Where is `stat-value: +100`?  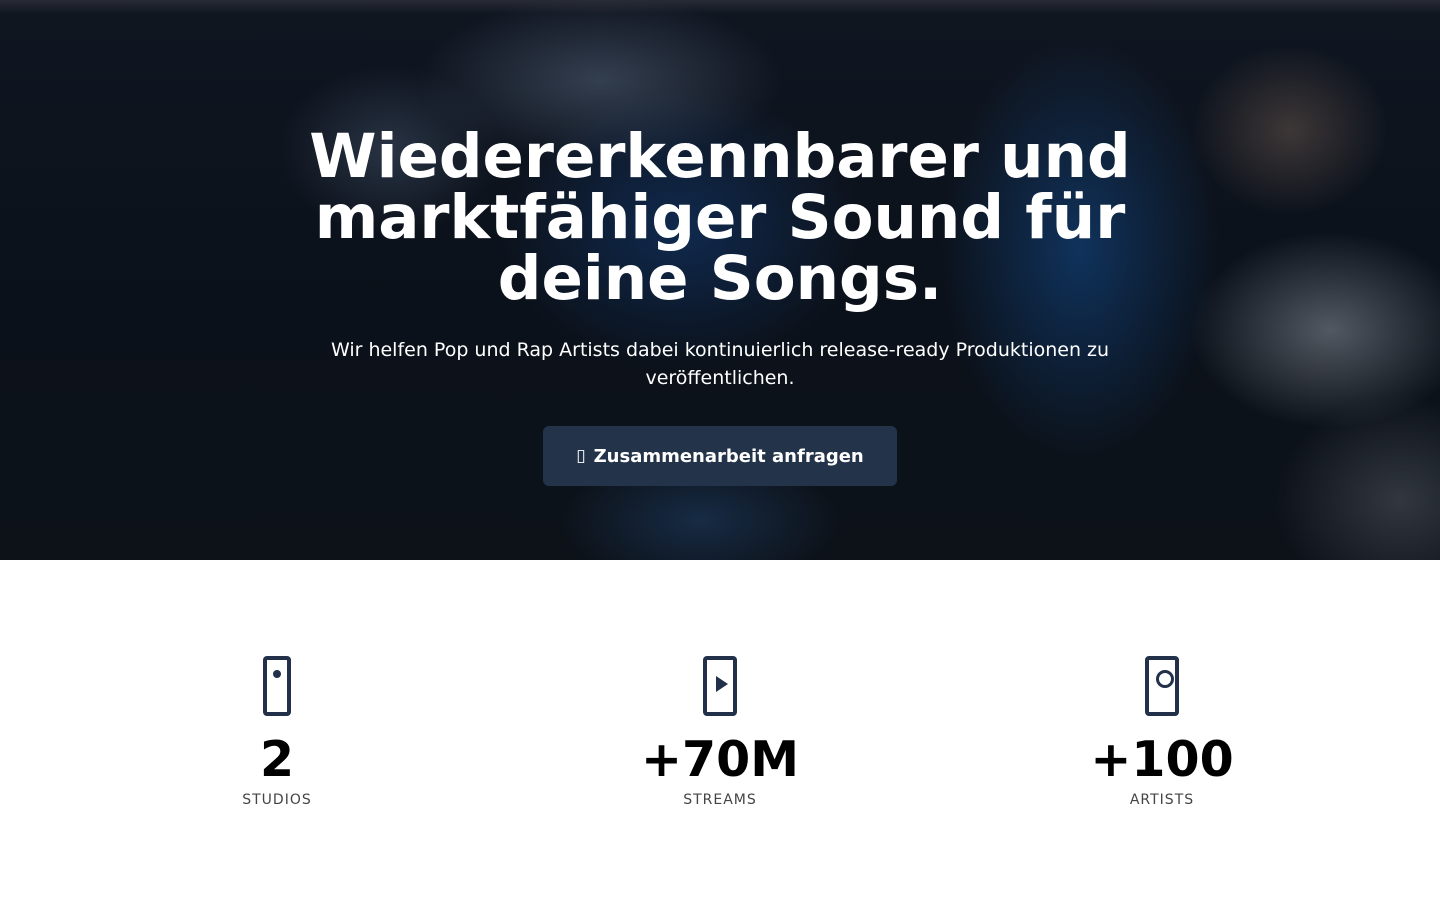 stat-value: +100 is located at coordinates (1162, 759).